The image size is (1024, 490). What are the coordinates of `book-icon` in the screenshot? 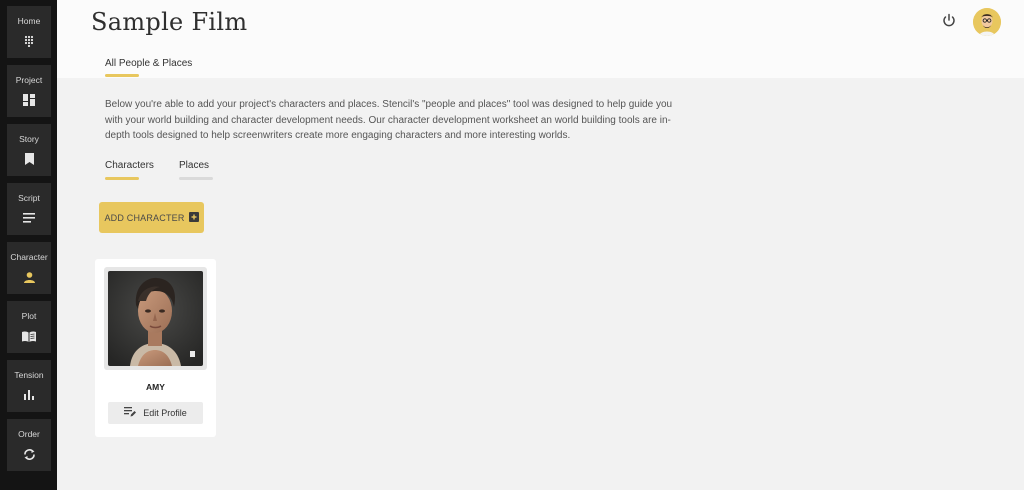 It's located at (29, 336).